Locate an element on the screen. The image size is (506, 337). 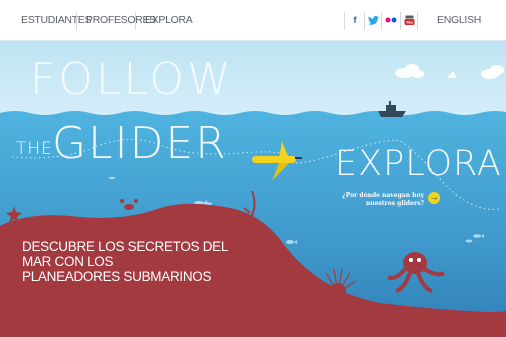
explora-cta-question: ¿Por dónde navegan hoy nuestros gliders? is located at coordinates (372, 200).